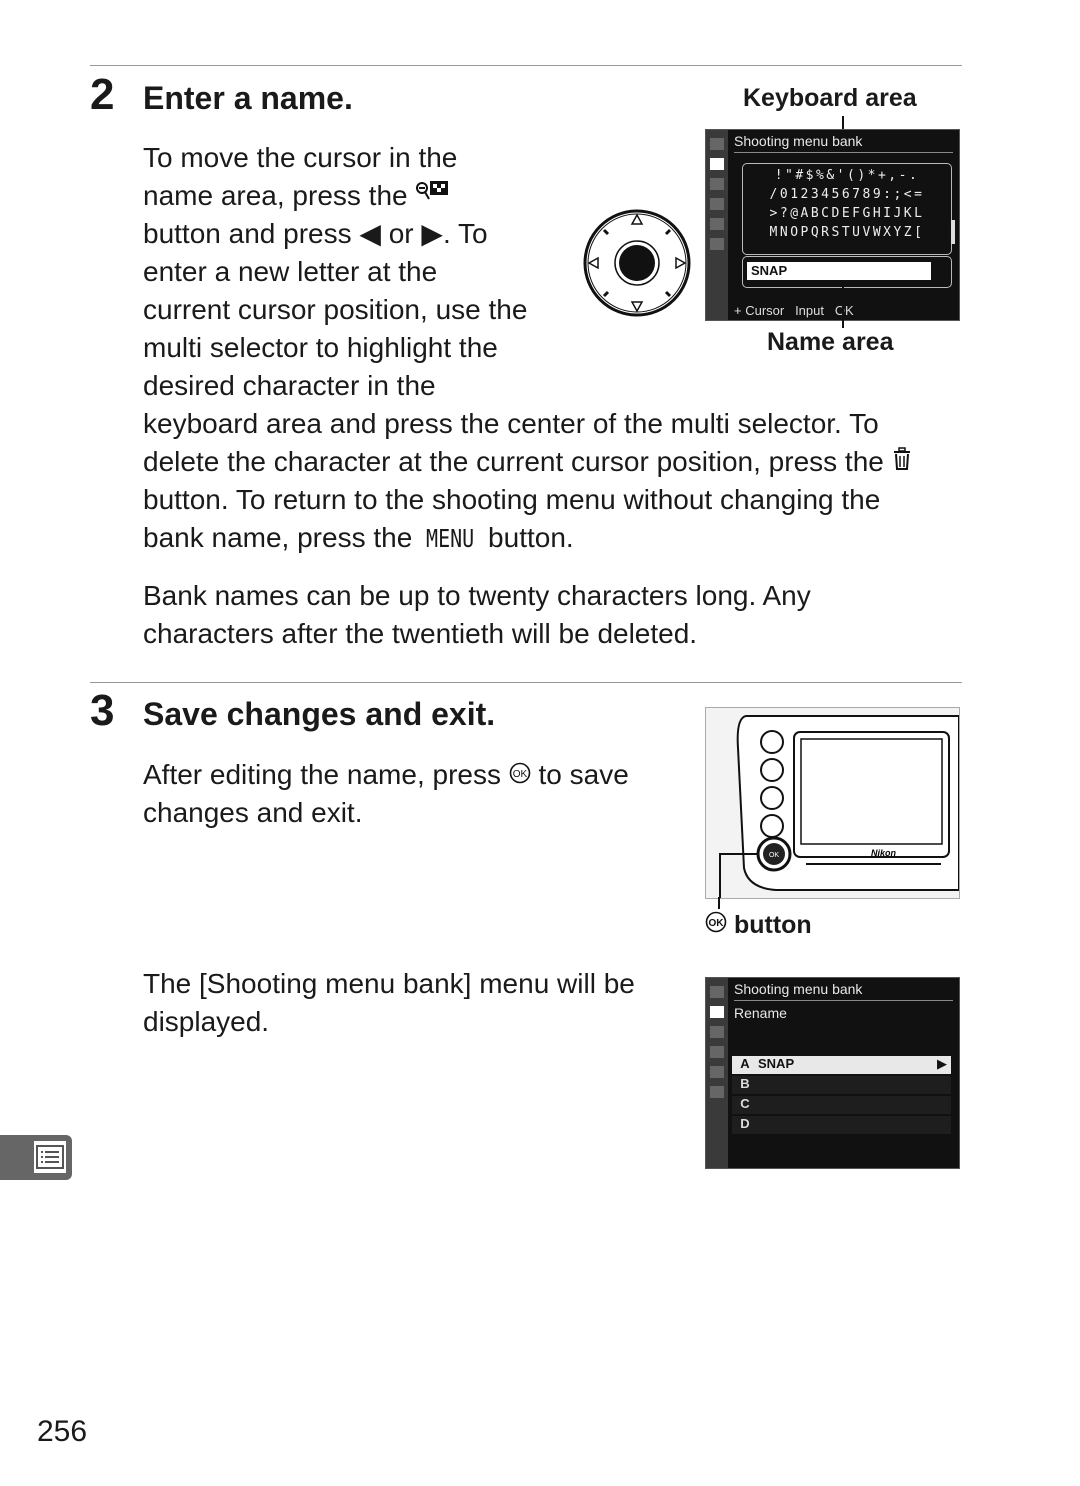 The height and width of the screenshot is (1486, 1080). I want to click on text-line: After editing the name, press OK to save, so click(386, 774).